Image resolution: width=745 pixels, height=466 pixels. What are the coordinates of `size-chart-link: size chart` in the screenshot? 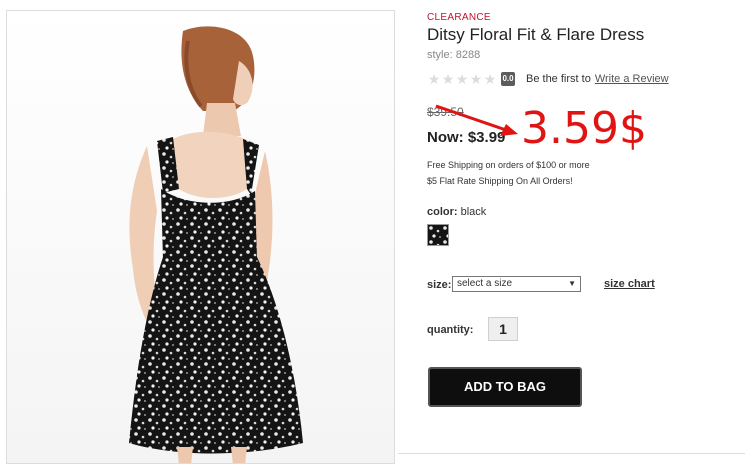 It's located at (629, 284).